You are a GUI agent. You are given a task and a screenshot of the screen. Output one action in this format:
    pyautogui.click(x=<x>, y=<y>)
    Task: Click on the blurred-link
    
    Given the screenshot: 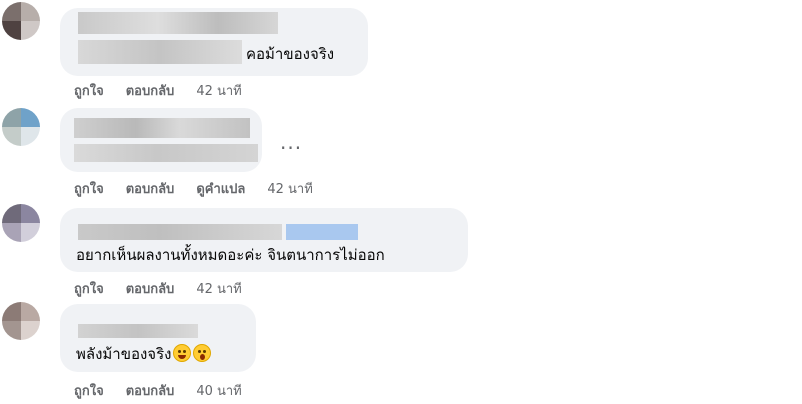 What is the action you would take?
    pyautogui.click(x=322, y=232)
    